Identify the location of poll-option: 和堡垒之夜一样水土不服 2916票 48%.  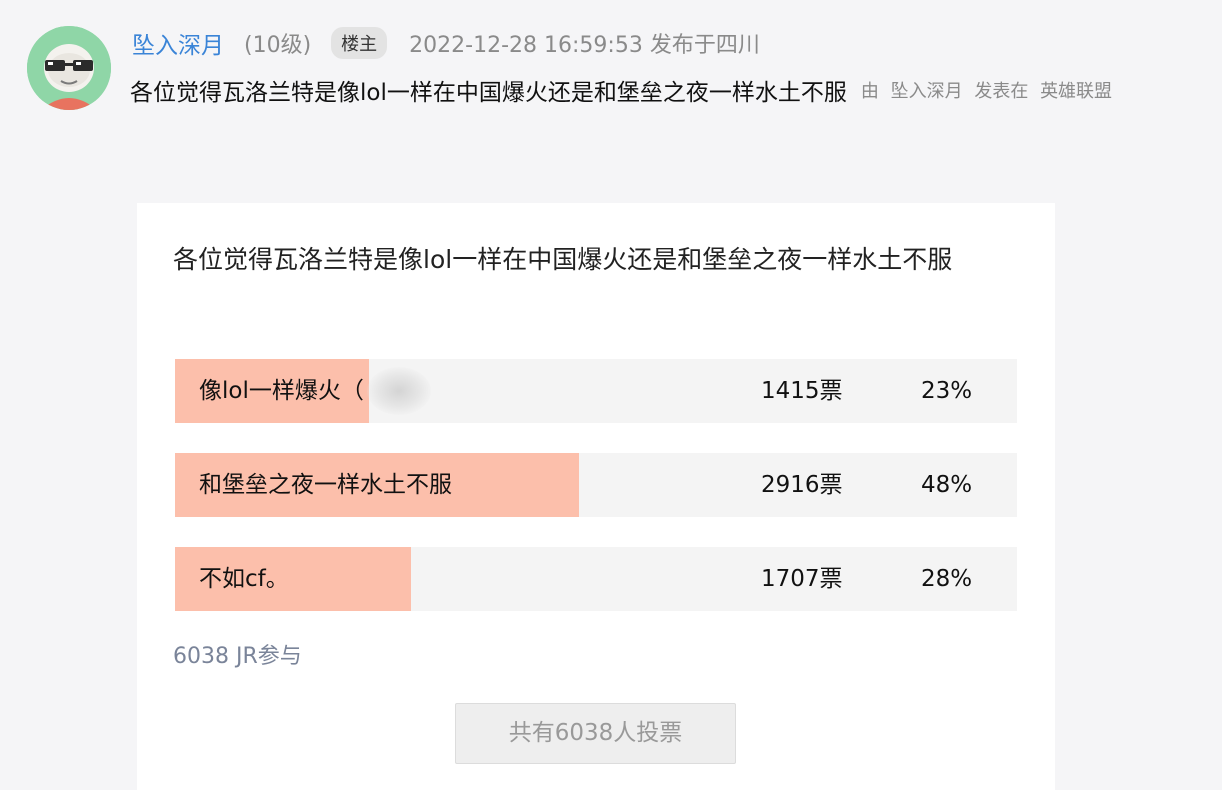
(596, 485).